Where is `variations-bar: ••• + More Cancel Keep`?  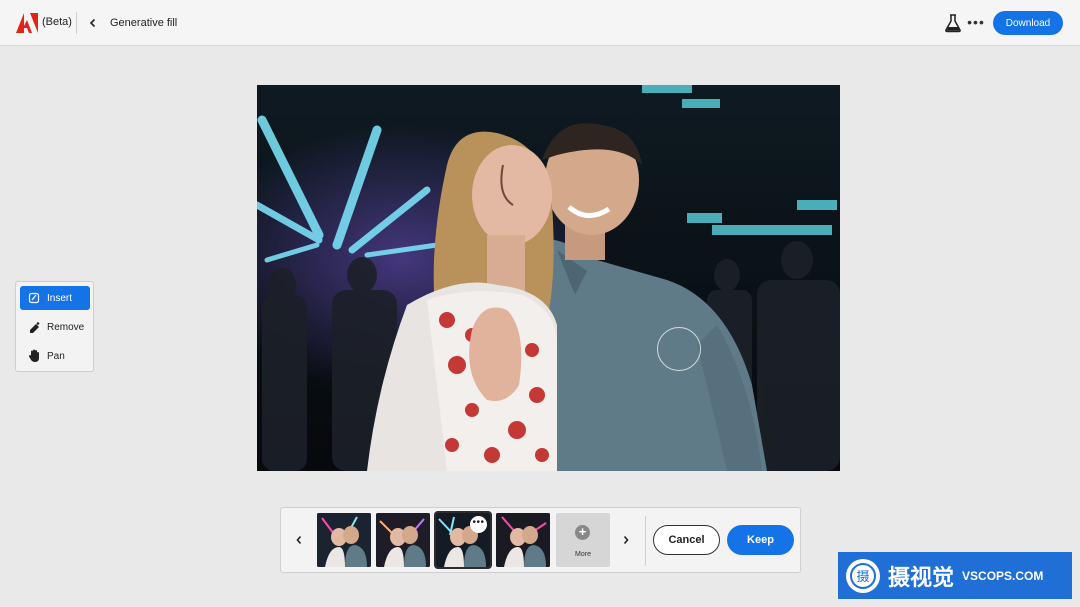 variations-bar: ••• + More Cancel Keep is located at coordinates (540, 540).